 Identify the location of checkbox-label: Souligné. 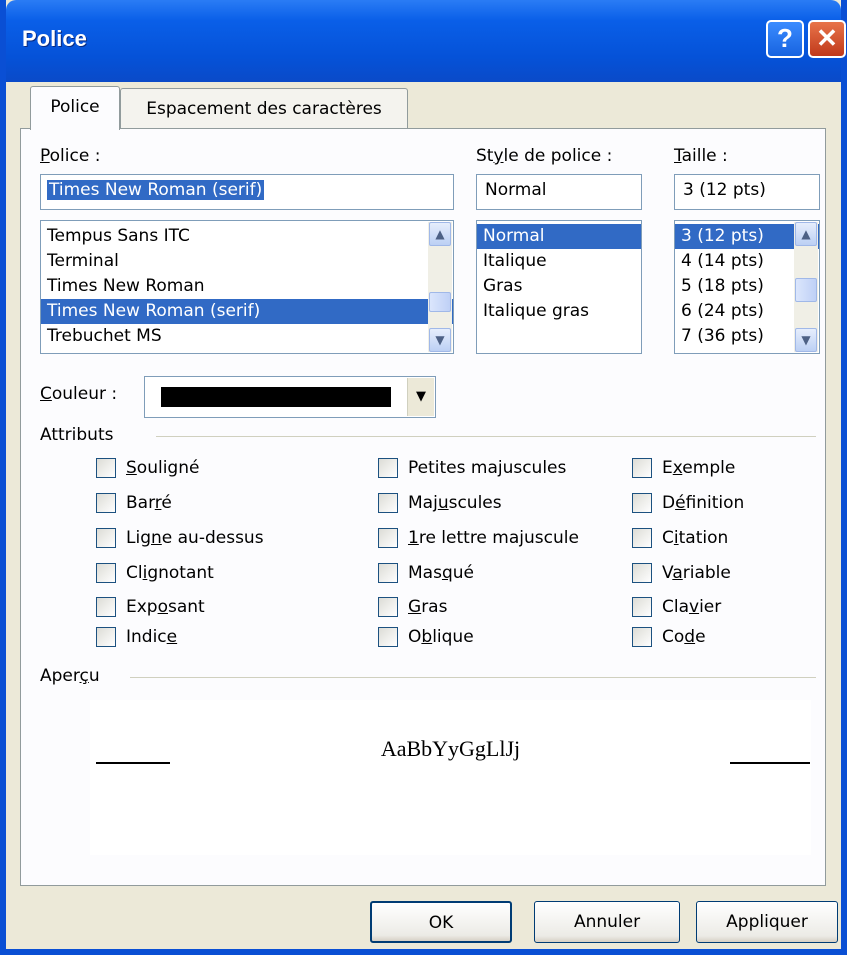
(163, 468).